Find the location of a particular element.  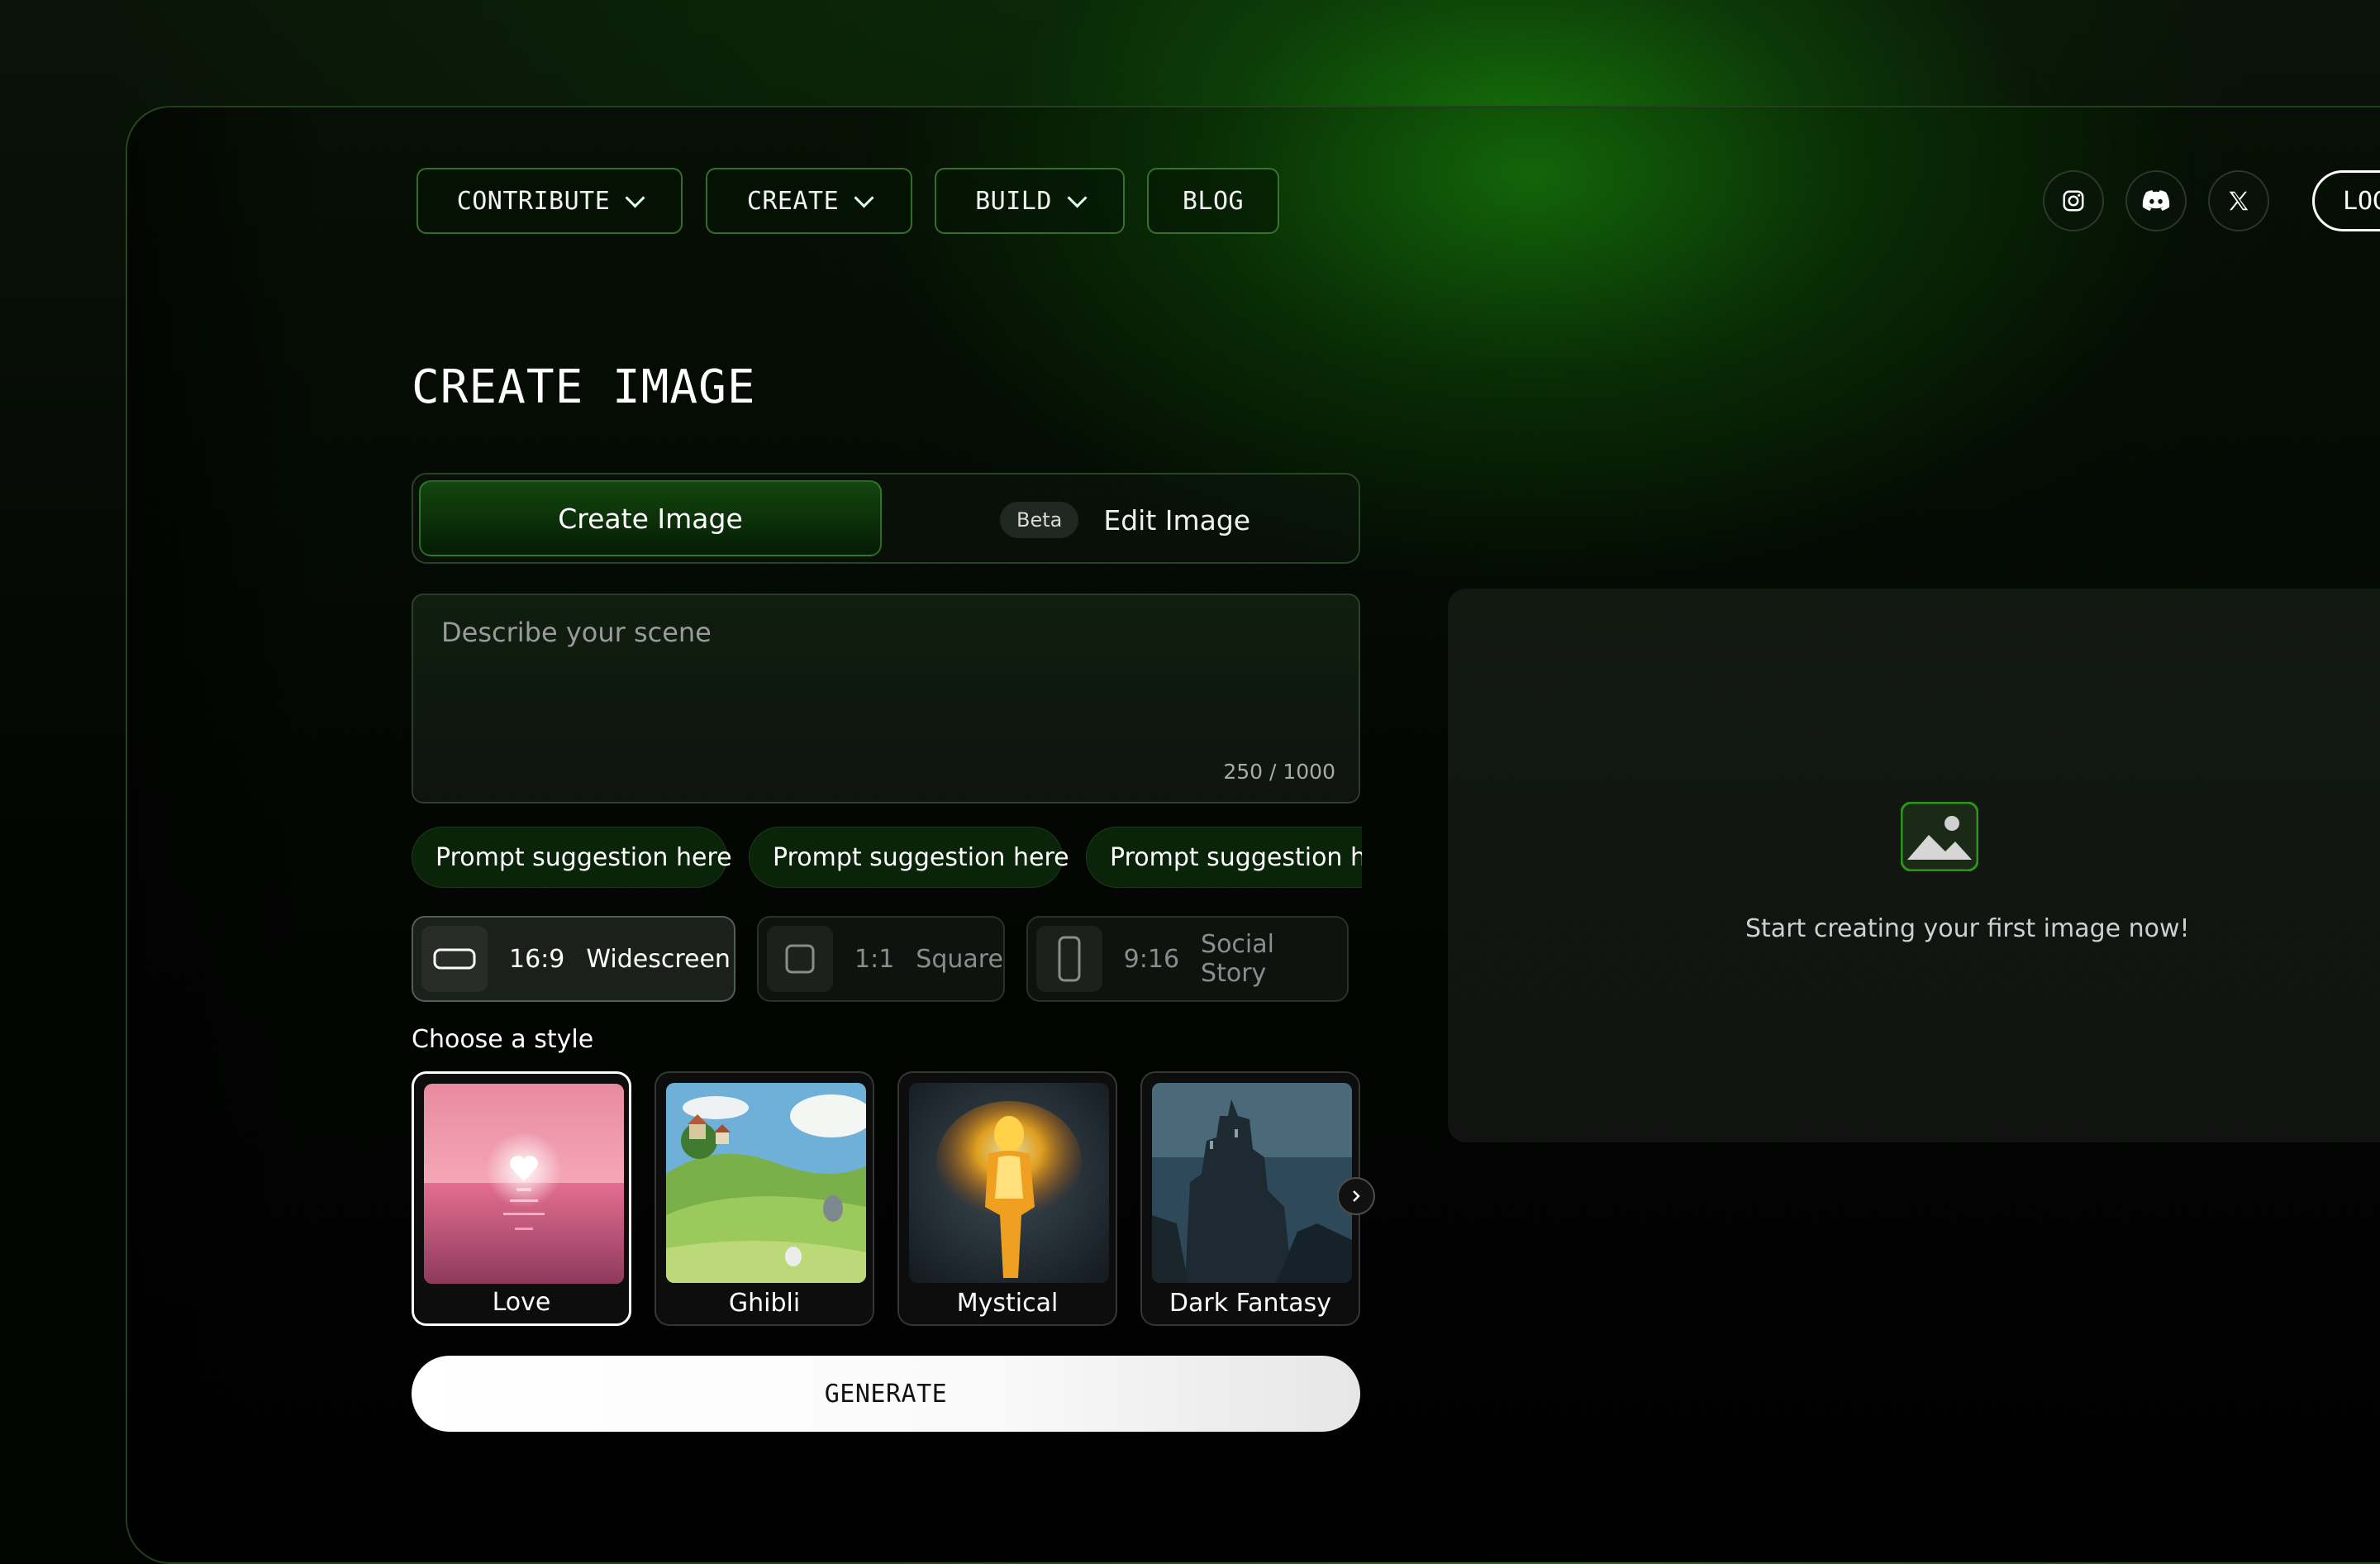

generate-button: GENERATE is located at coordinates (886, 1394).